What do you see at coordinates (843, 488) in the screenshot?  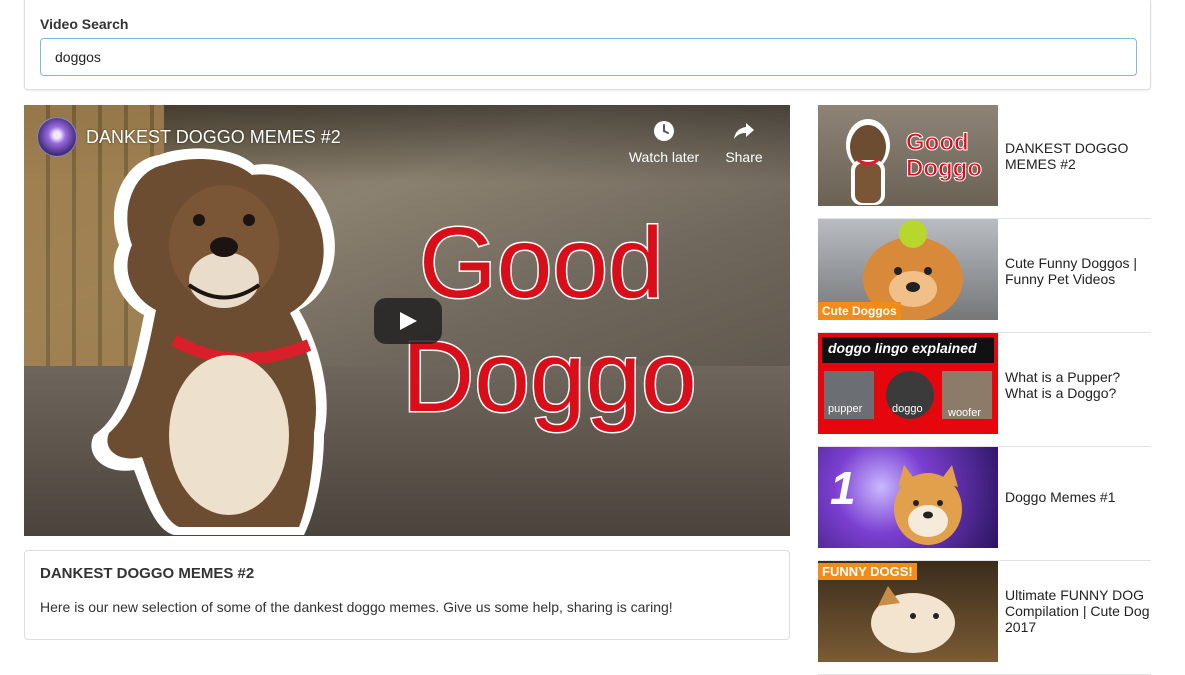 I see `thumb-number: 1` at bounding box center [843, 488].